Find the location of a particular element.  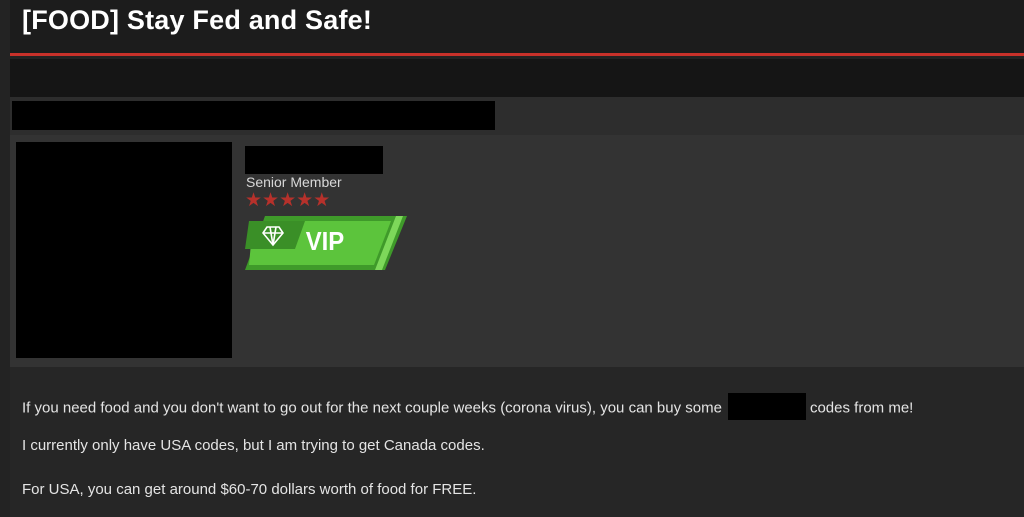

user-rank: Senior Member is located at coordinates (294, 182).